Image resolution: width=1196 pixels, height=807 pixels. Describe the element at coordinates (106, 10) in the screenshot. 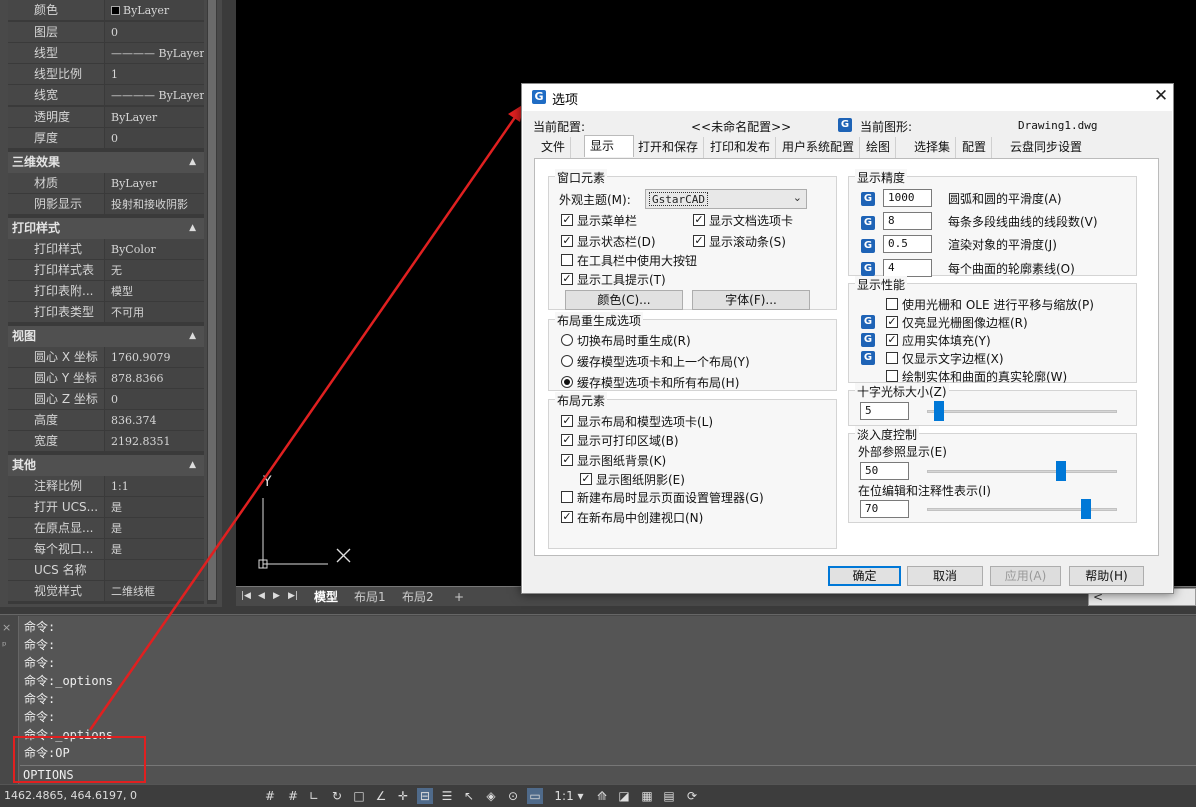

I see `prop-row-color: 颜色 ByLayer` at that location.